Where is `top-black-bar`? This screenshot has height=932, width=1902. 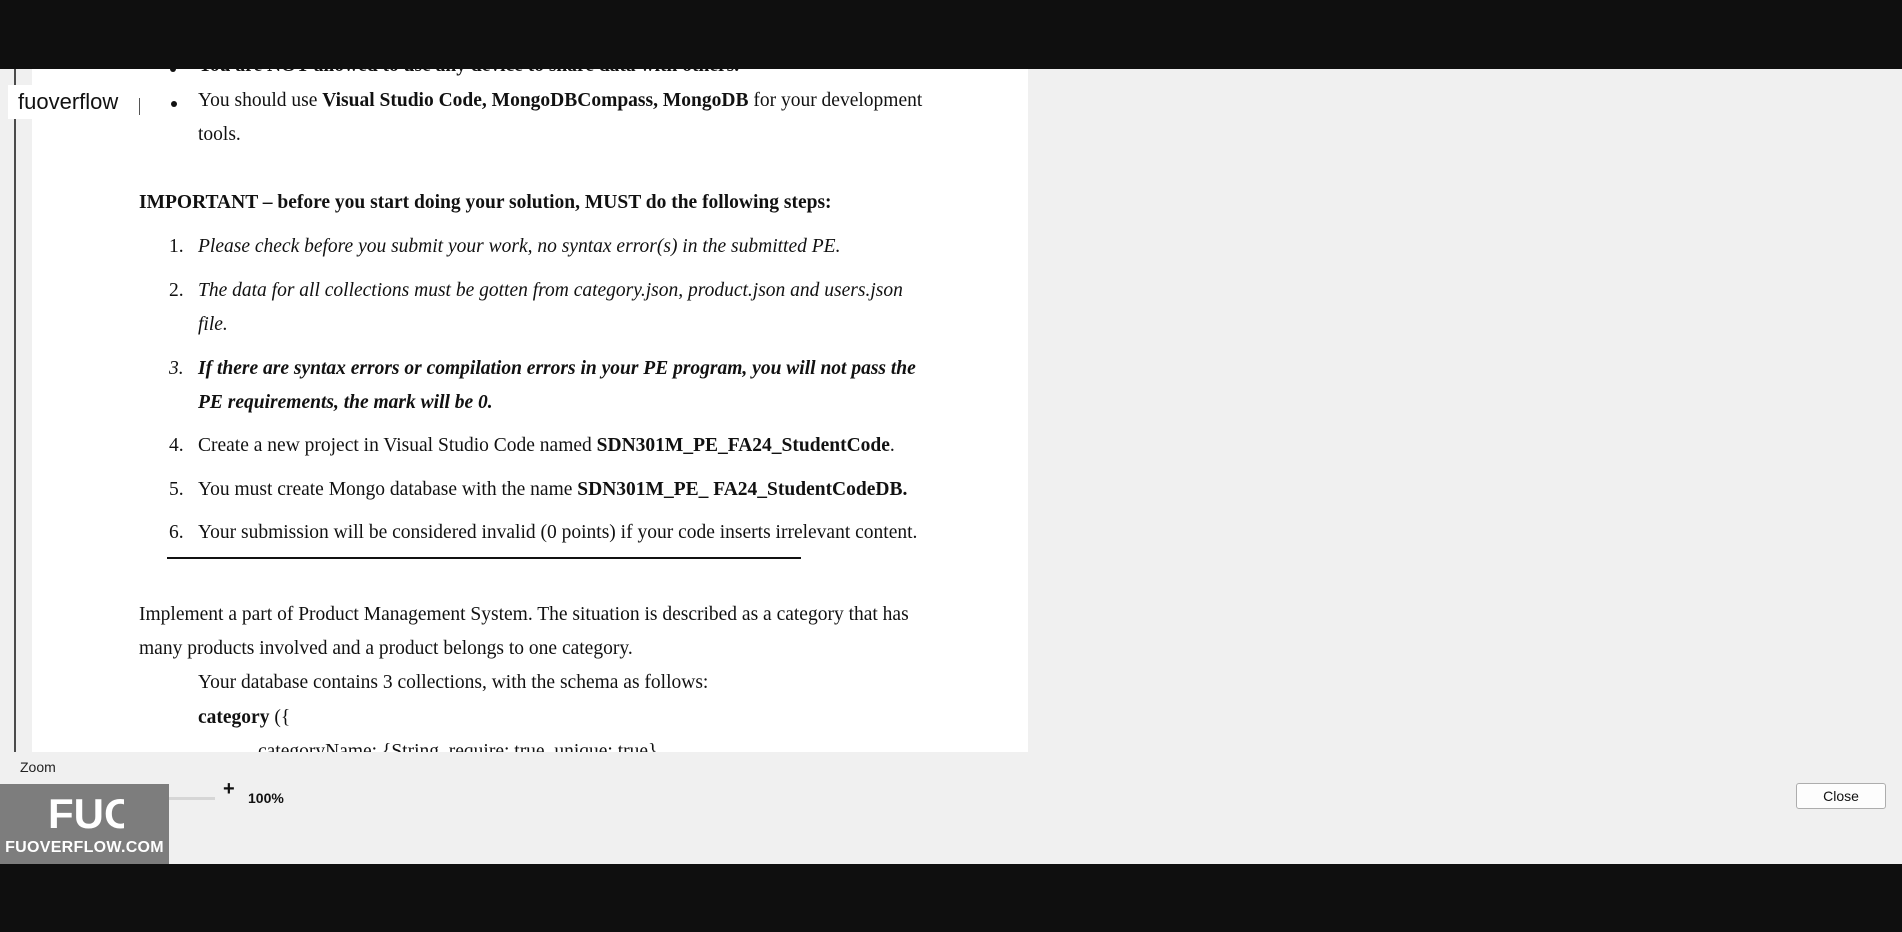
top-black-bar is located at coordinates (951, 34).